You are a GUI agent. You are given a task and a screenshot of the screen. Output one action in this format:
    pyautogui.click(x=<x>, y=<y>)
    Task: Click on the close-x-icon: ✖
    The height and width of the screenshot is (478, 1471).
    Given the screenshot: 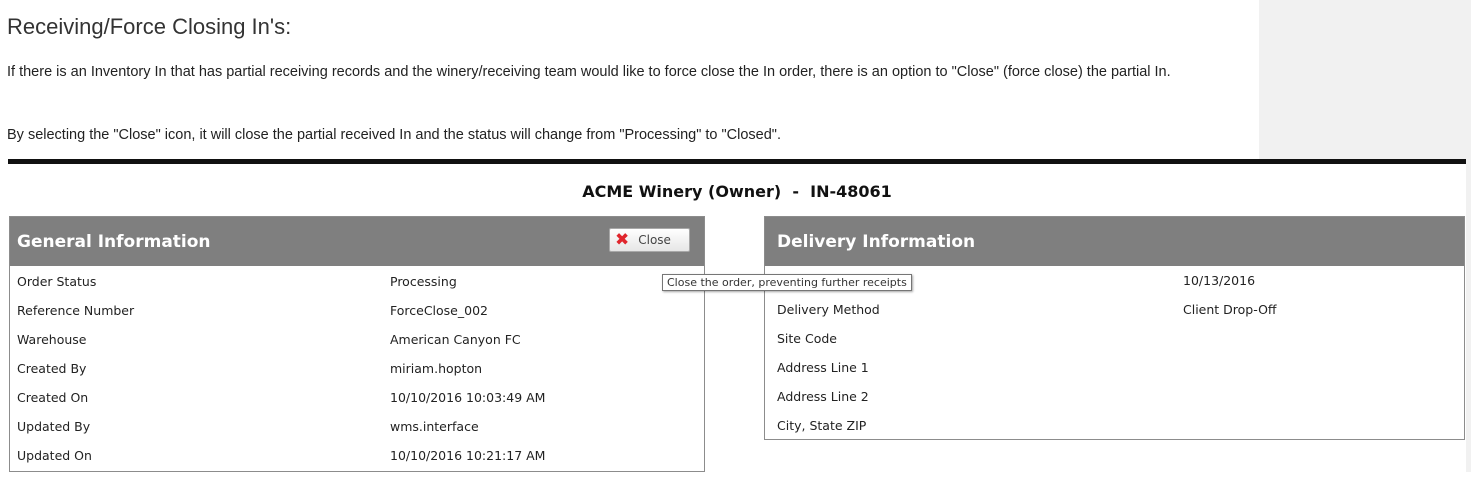 What is the action you would take?
    pyautogui.click(x=622, y=239)
    